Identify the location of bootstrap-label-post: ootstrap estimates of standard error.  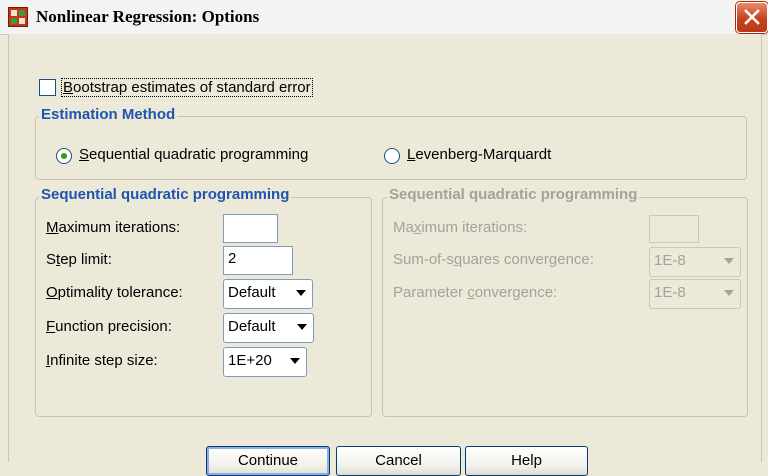
(192, 87).